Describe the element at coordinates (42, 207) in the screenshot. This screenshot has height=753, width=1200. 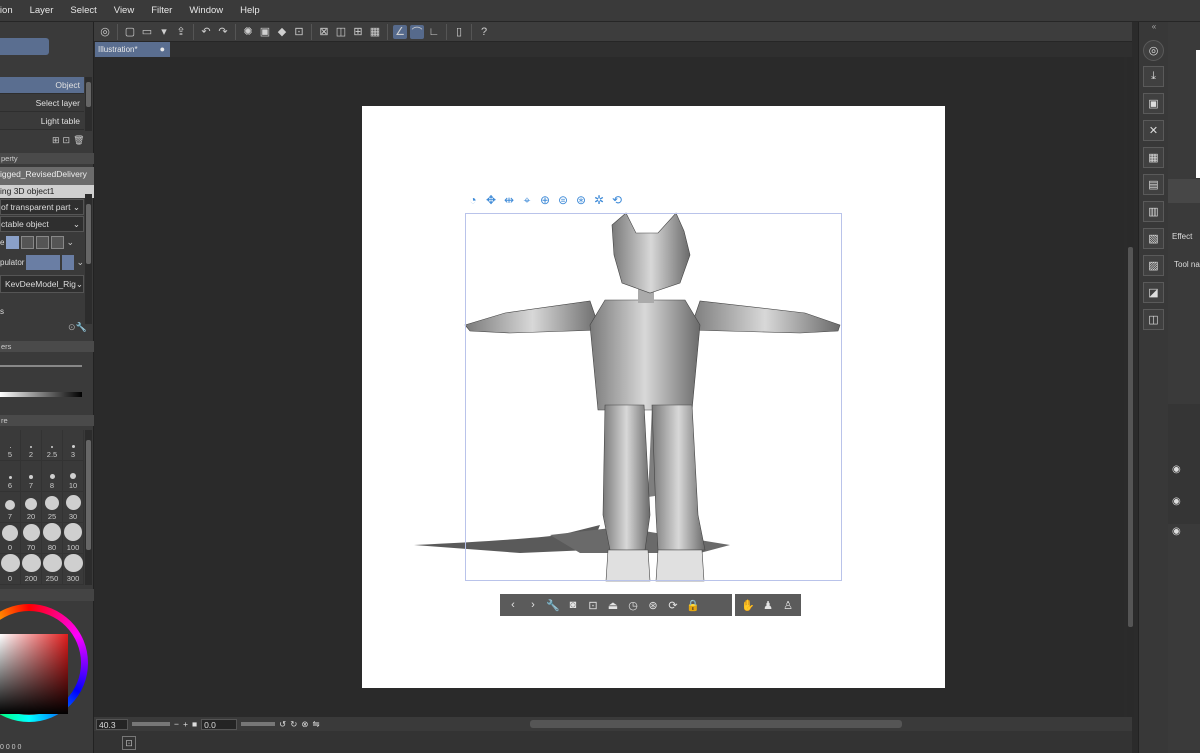
I see `transparent-part-select: of transparent part ⌄` at that location.